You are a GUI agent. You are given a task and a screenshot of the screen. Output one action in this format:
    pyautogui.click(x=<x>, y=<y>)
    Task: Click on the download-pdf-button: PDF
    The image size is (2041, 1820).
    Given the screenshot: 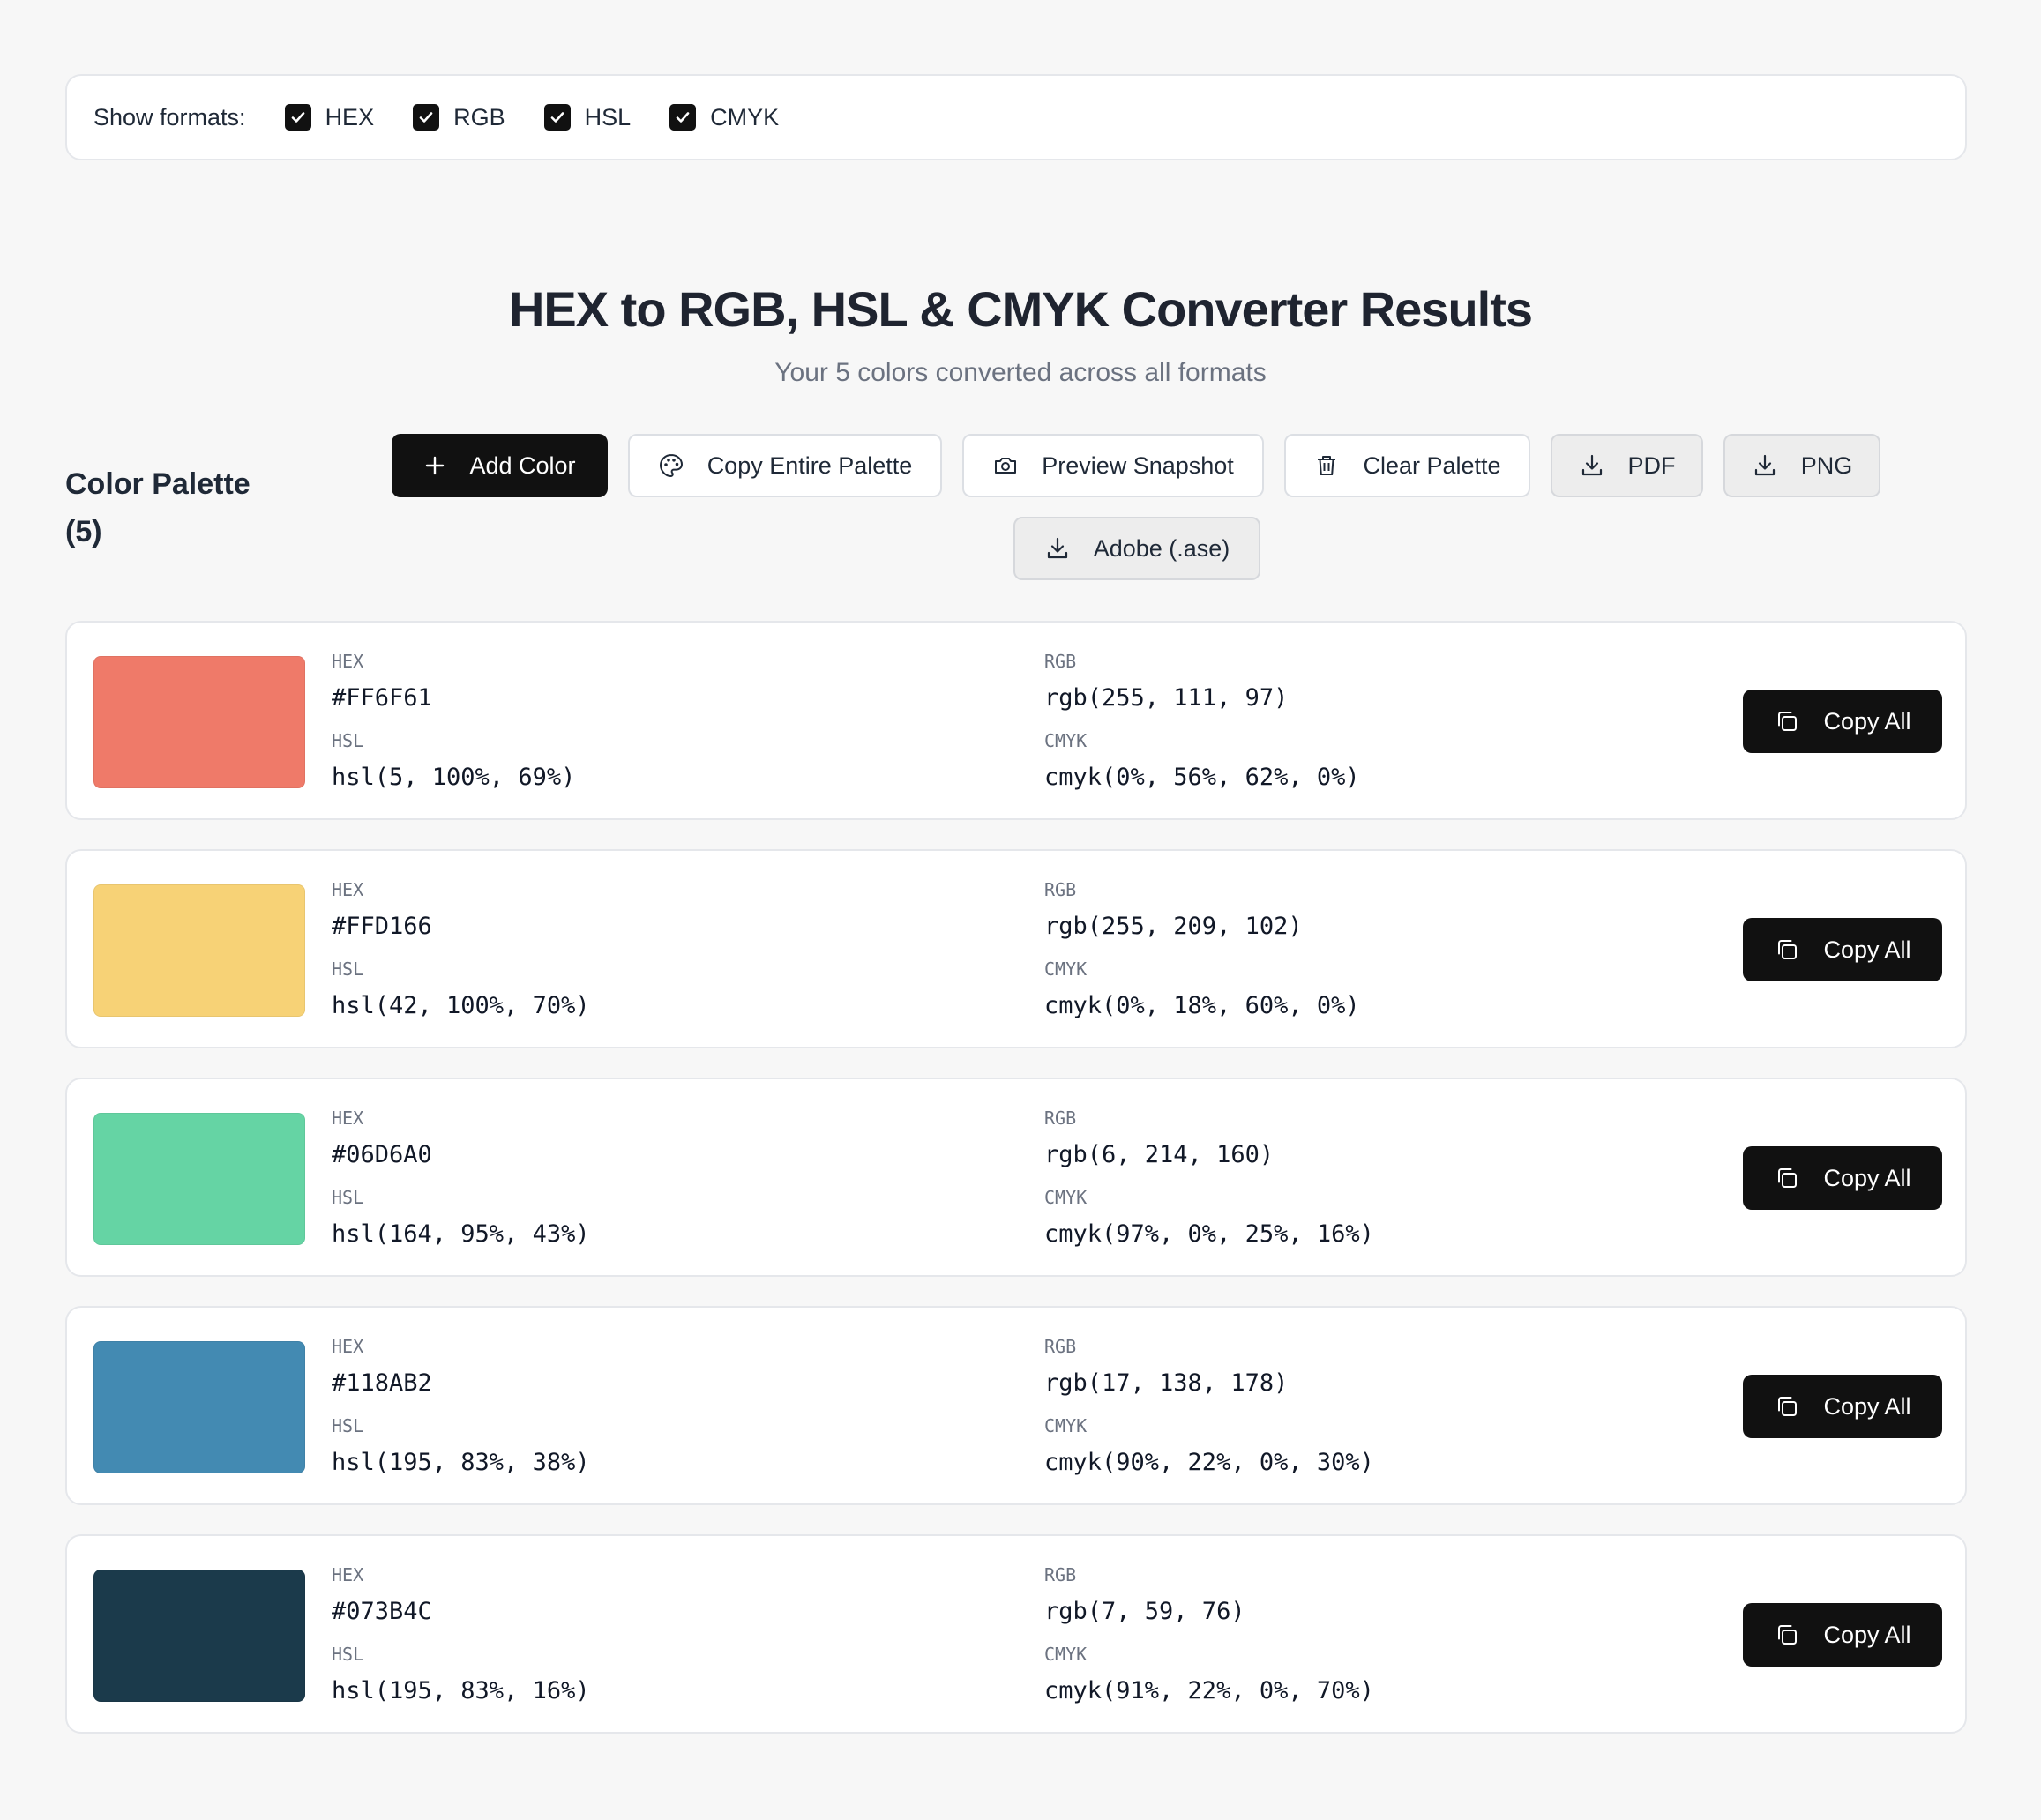 What is the action you would take?
    pyautogui.click(x=1627, y=465)
    